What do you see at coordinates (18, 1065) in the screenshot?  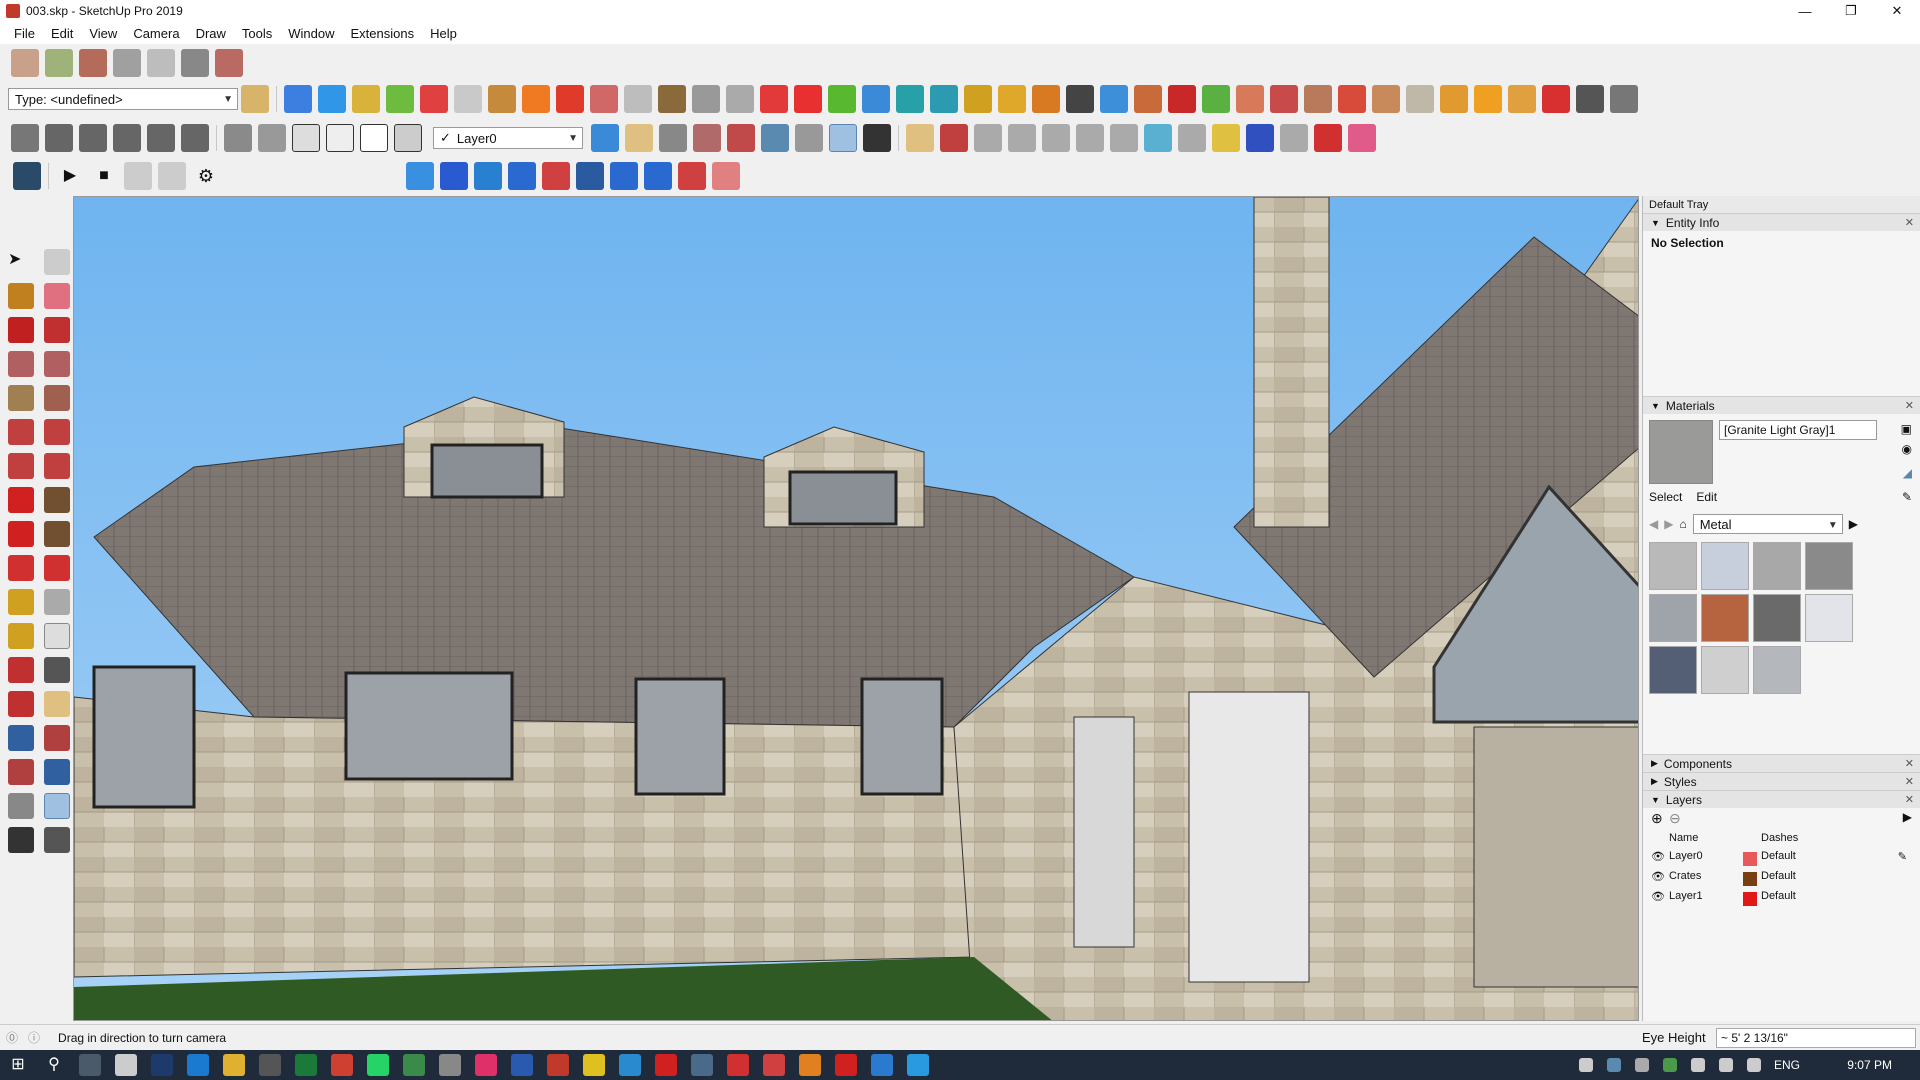 I see `windows-start-icon: ⊞` at bounding box center [18, 1065].